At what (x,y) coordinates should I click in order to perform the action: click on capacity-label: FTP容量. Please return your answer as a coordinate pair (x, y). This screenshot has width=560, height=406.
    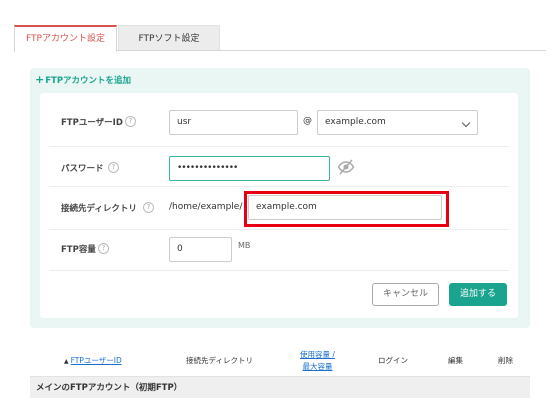
    Looking at the image, I should click on (78, 250).